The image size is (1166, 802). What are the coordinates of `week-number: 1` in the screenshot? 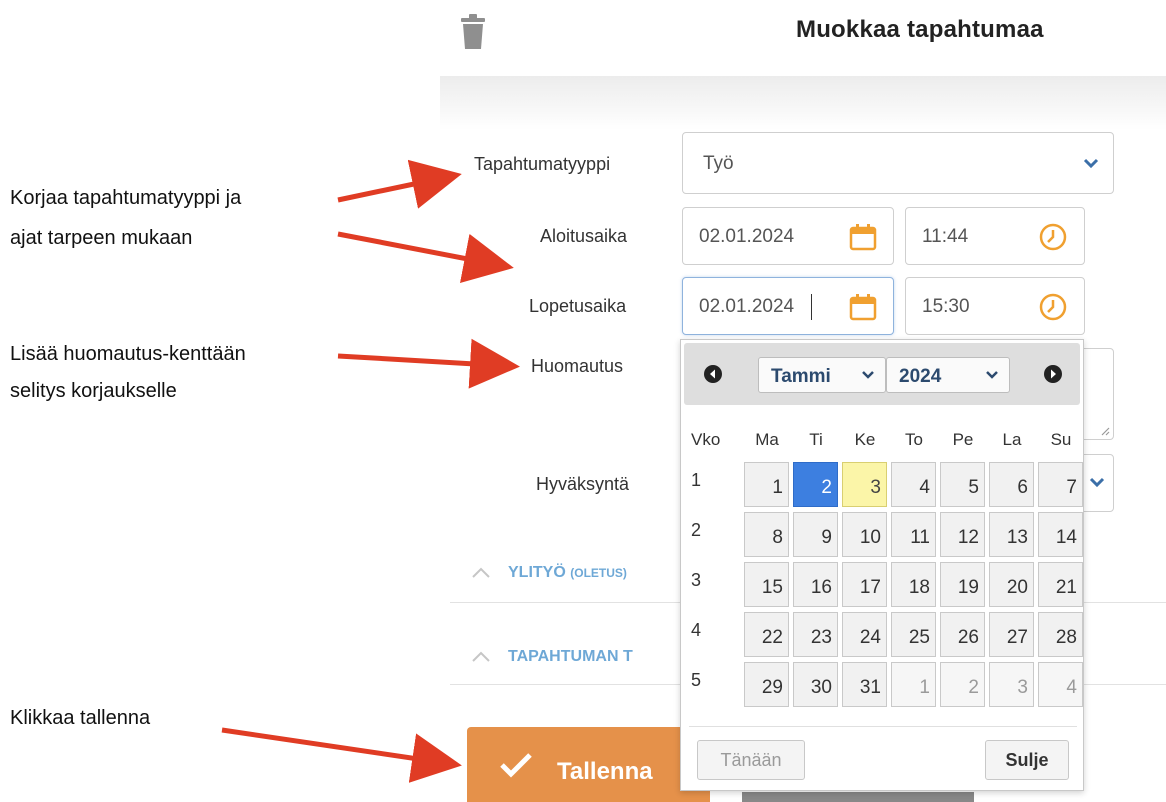 It's located at (696, 480).